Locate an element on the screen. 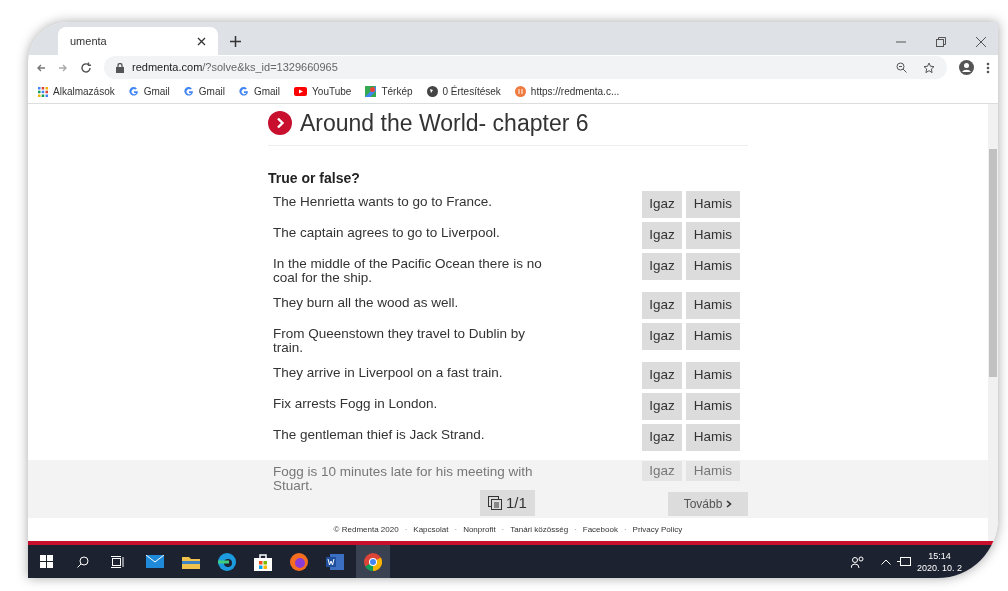  clock: 15:14 2020. 10. 2 is located at coordinates (939, 561).